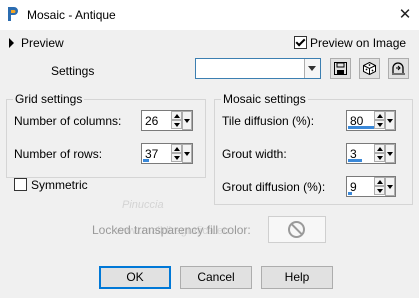  I want to click on grout-diffusion-label: Grout diffusion (%):, so click(274, 187).